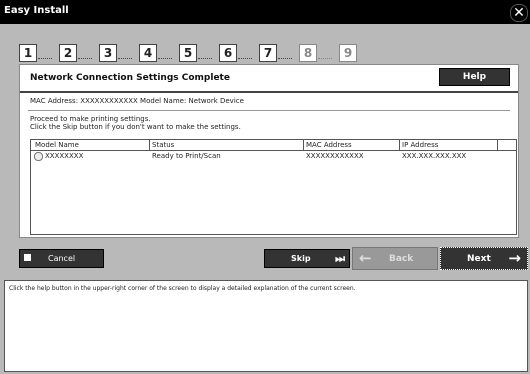 The image size is (530, 374). Describe the element at coordinates (329, 145) in the screenshot. I see `col-mac-address: MAC Address` at that location.